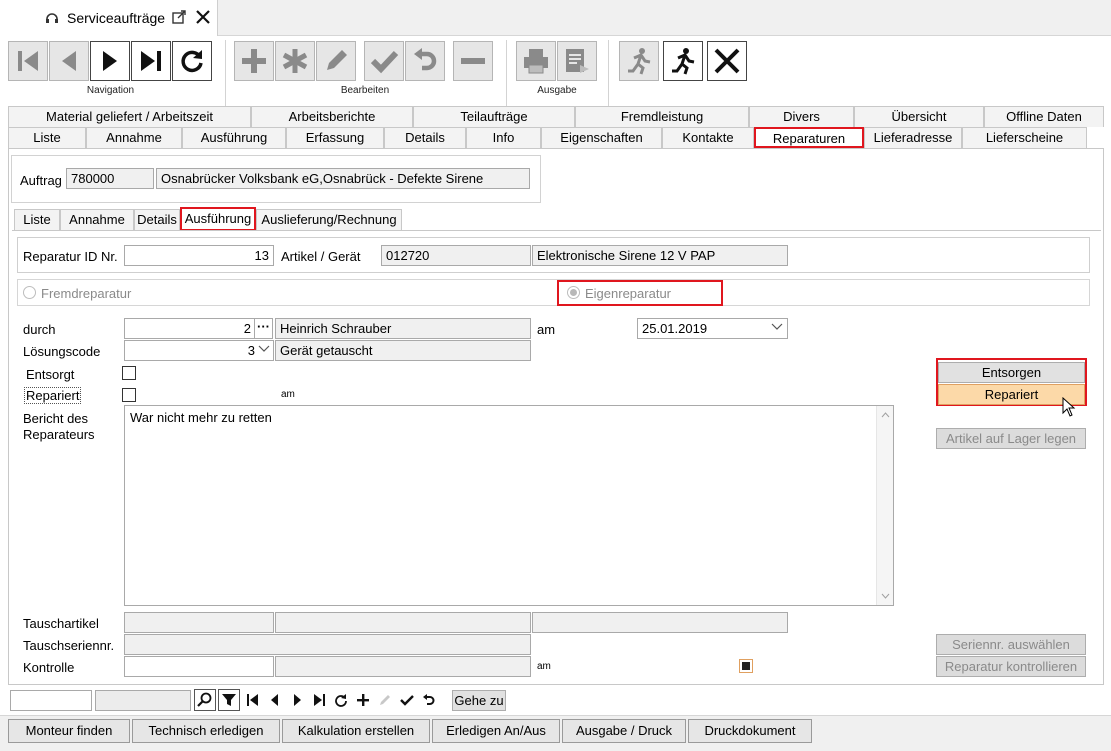  What do you see at coordinates (503, 137) in the screenshot?
I see `tab-info: Info` at bounding box center [503, 137].